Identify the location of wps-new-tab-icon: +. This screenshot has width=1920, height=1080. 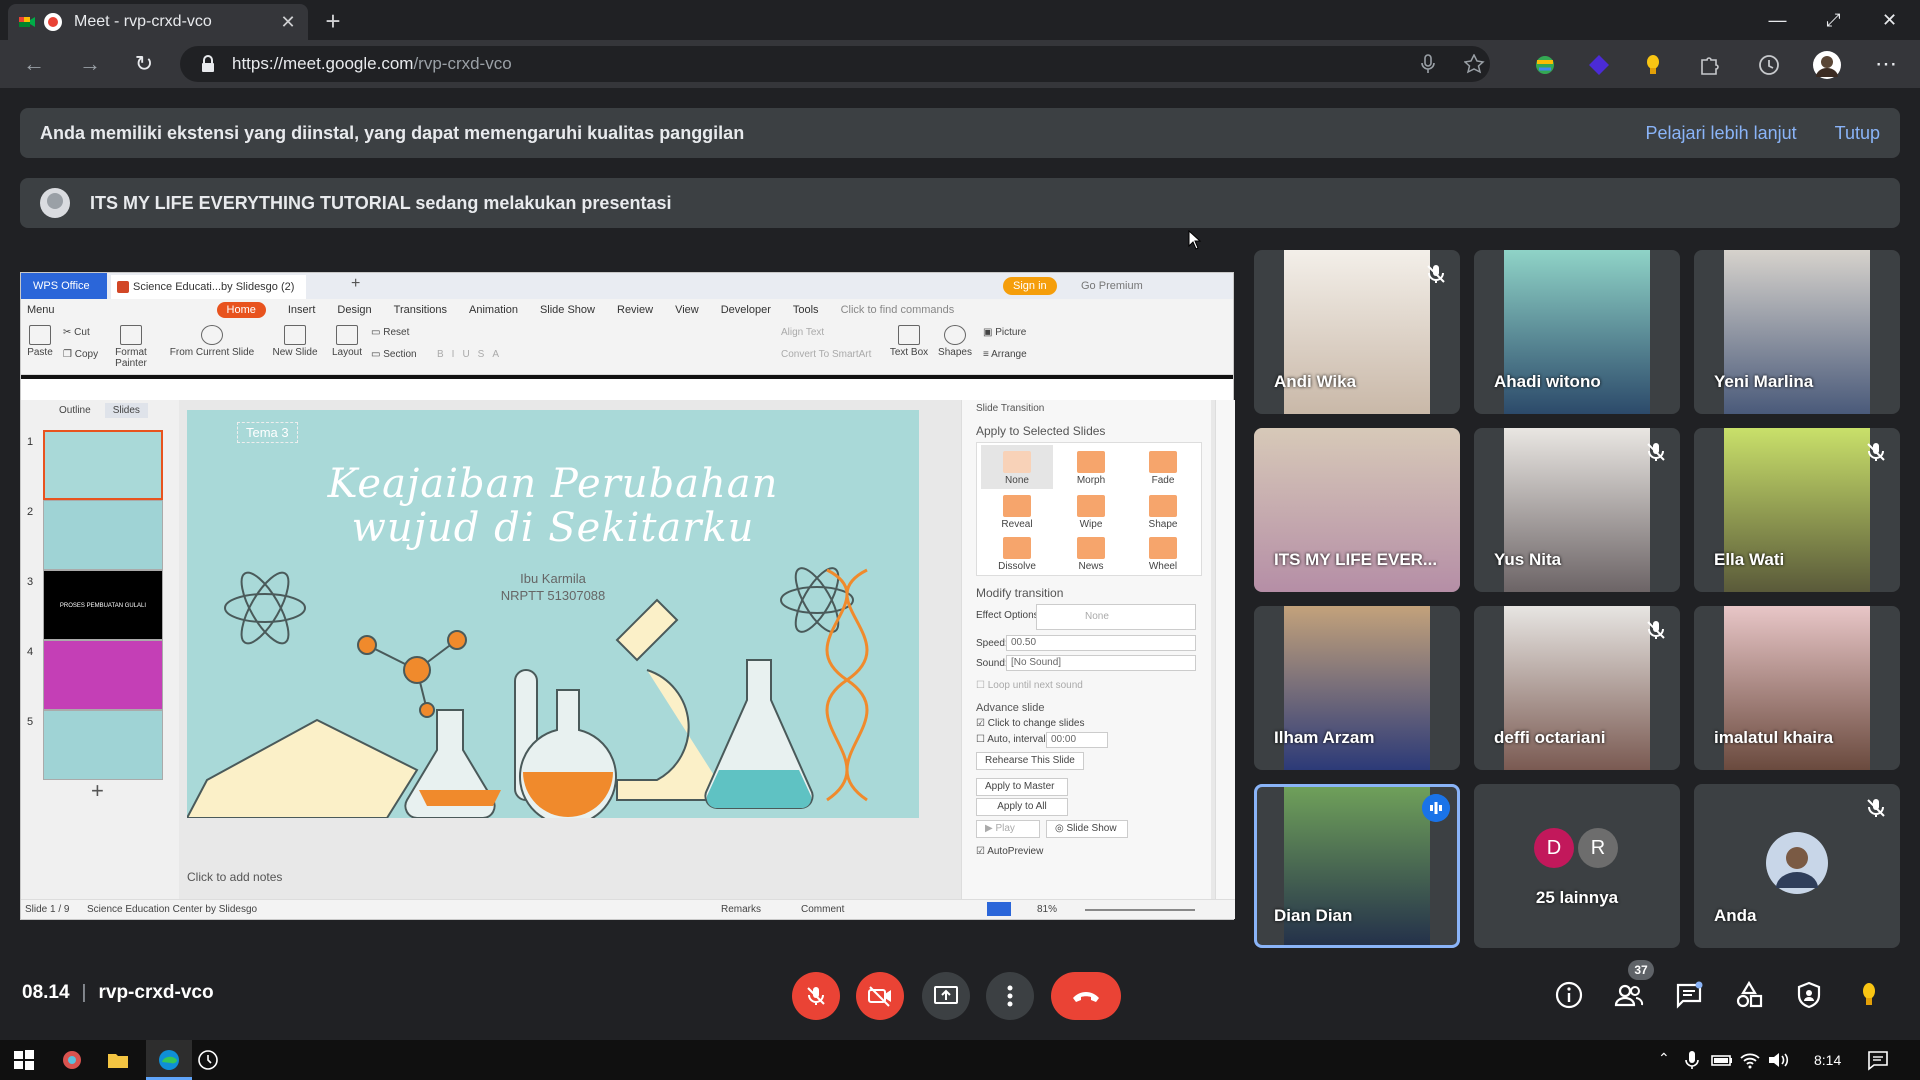
(355, 284).